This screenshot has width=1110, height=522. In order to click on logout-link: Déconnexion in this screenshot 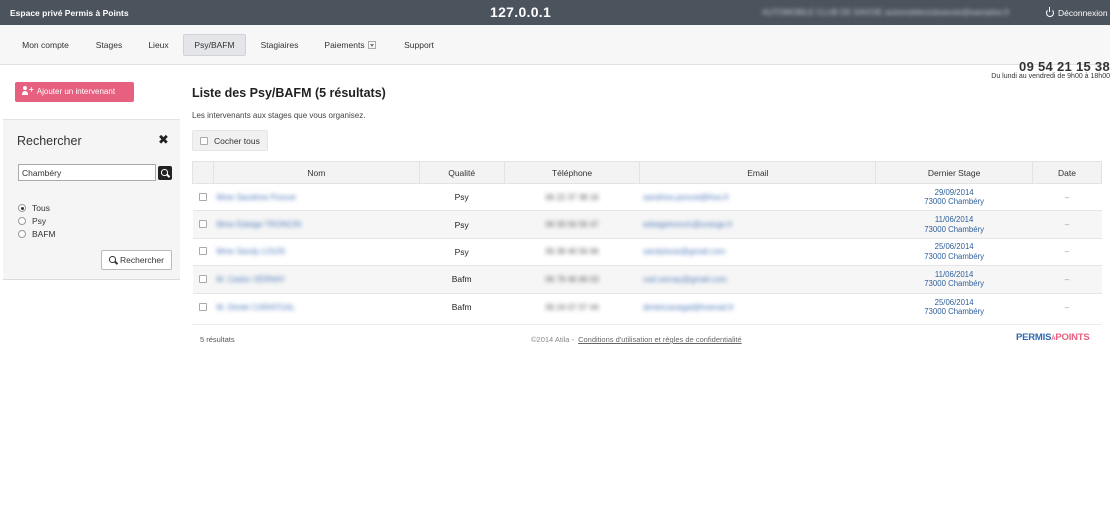, I will do `click(1077, 12)`.